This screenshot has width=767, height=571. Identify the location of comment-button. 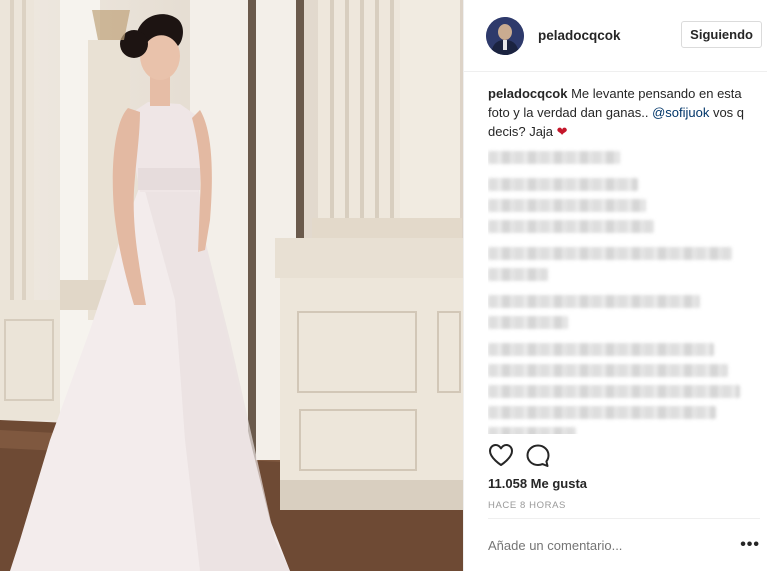
(538, 456).